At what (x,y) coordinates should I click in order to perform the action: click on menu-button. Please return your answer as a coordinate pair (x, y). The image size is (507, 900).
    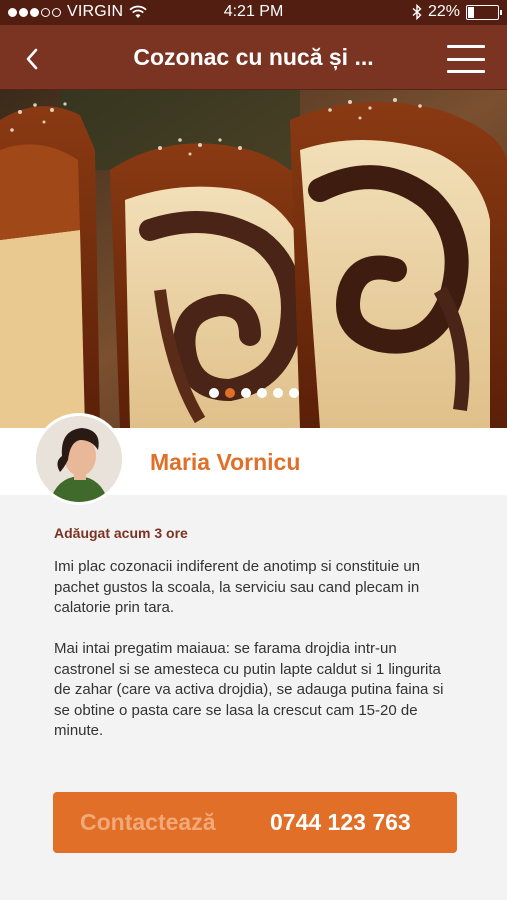
    Looking at the image, I should click on (466, 59).